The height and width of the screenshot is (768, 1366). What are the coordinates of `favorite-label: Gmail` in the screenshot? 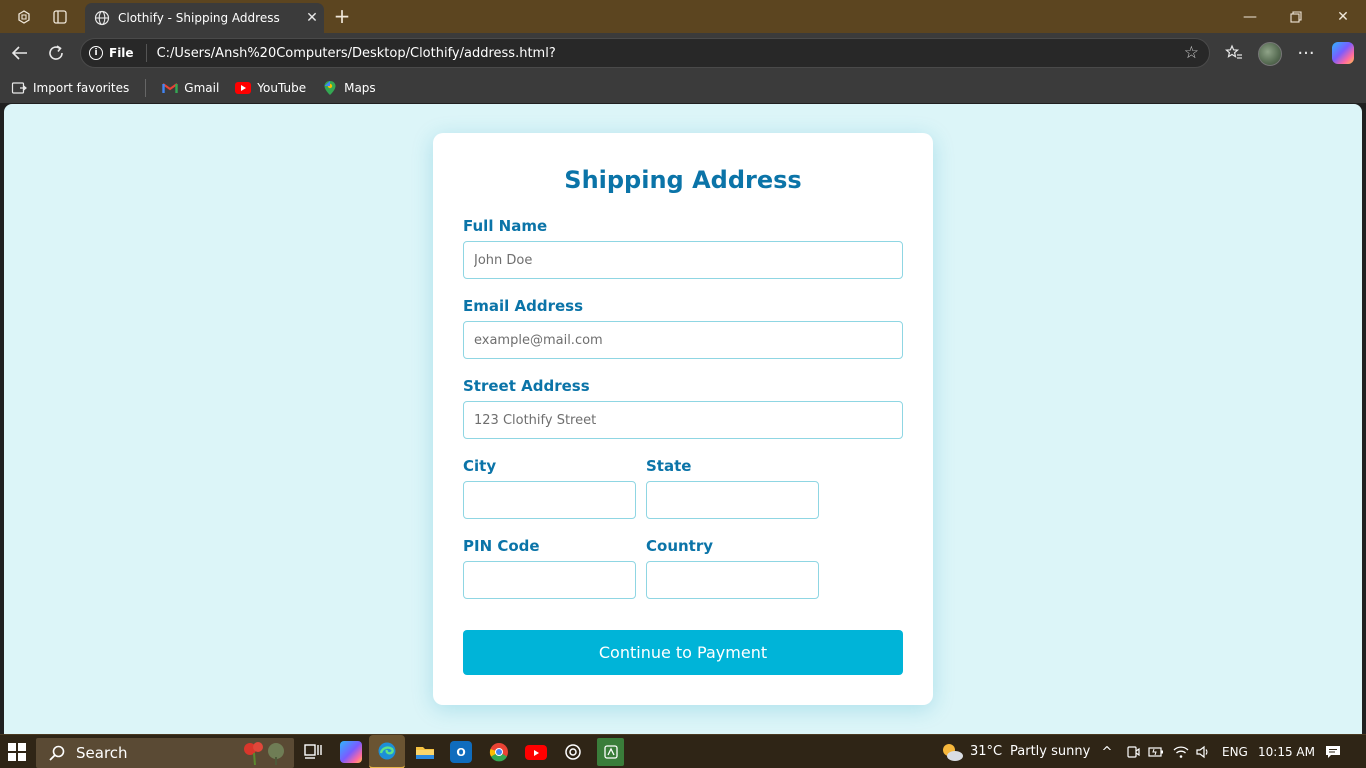 It's located at (202, 88).